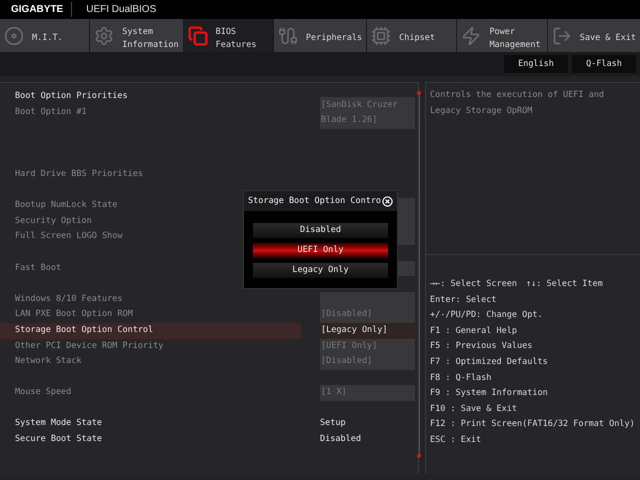 This screenshot has height=480, width=640. Describe the element at coordinates (473, 409) in the screenshot. I see `key-hint: F10 : Save & Exit` at that location.